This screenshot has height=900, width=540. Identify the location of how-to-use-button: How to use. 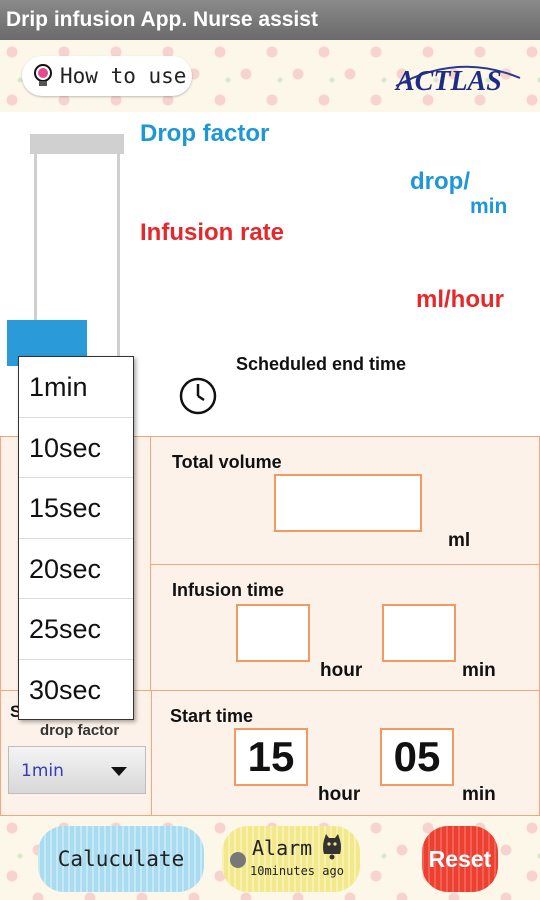
(107, 76).